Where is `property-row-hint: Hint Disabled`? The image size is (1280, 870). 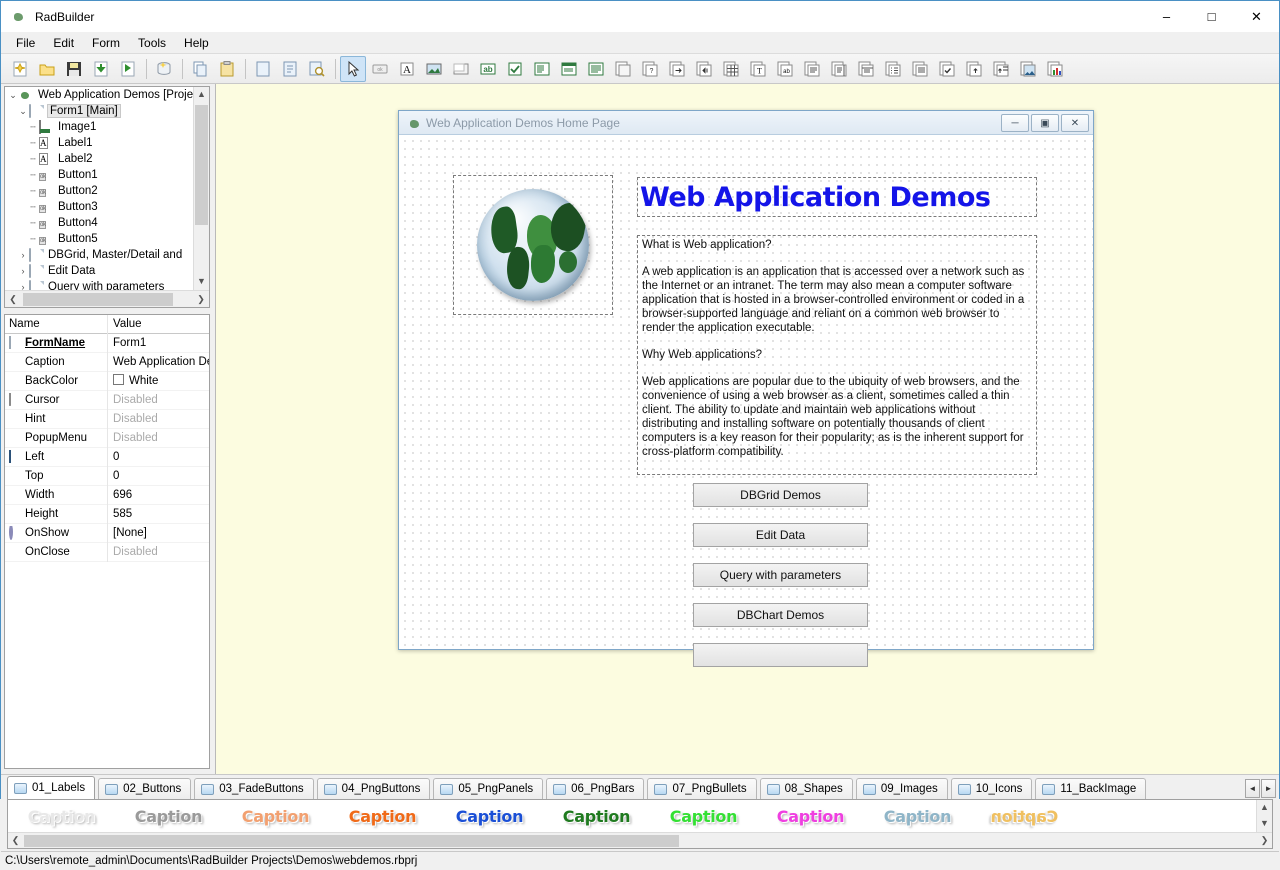 property-row-hint: Hint Disabled is located at coordinates (107, 419).